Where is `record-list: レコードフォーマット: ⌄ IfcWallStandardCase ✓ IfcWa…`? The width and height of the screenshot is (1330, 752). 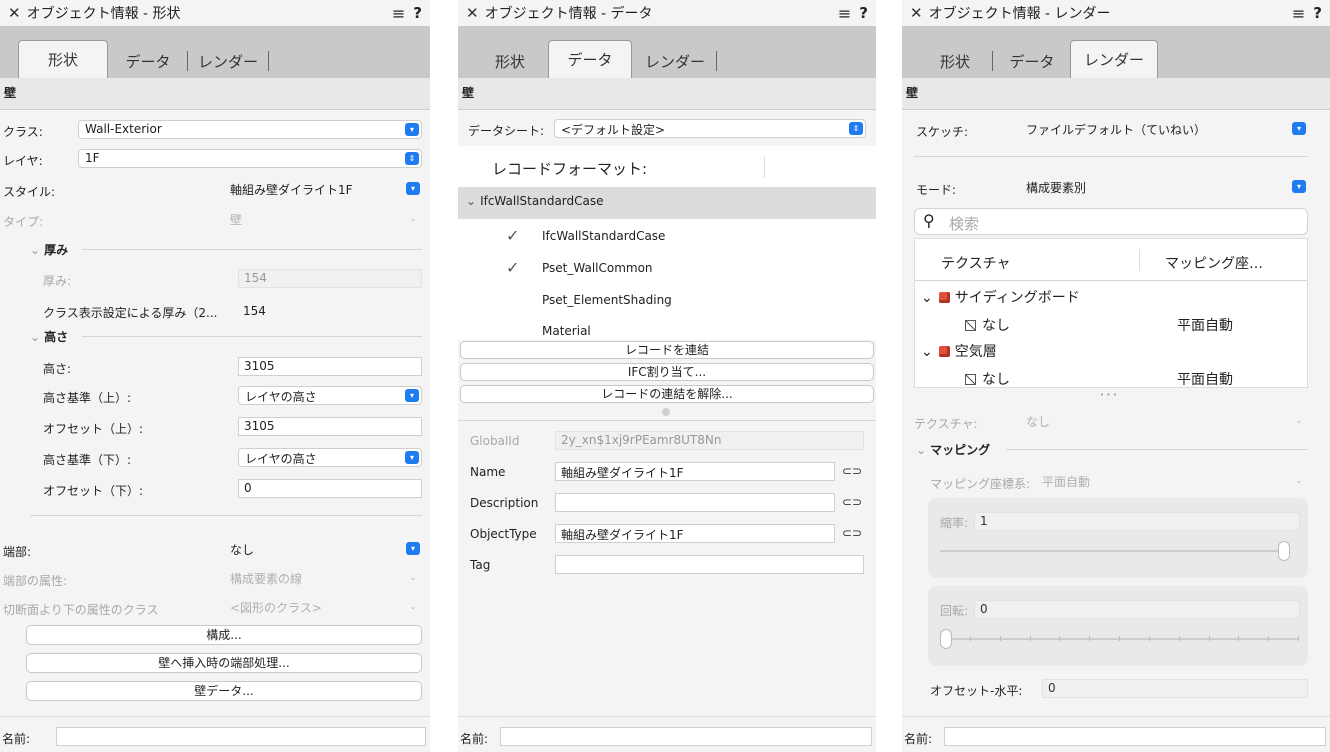
record-list: レコードフォーマット: ⌄ IfcWallStandardCase ✓ IfcWa… is located at coordinates (667, 243).